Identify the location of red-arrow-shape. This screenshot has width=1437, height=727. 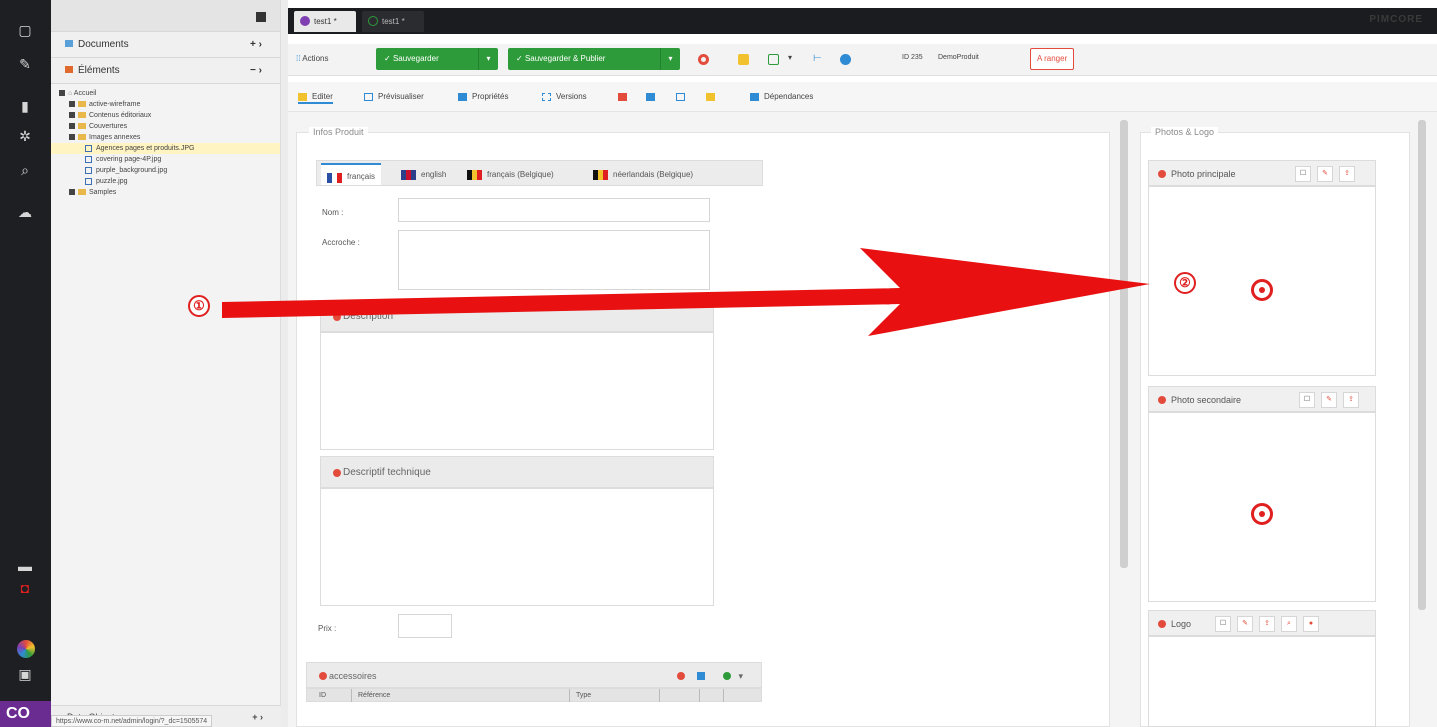
(686, 292).